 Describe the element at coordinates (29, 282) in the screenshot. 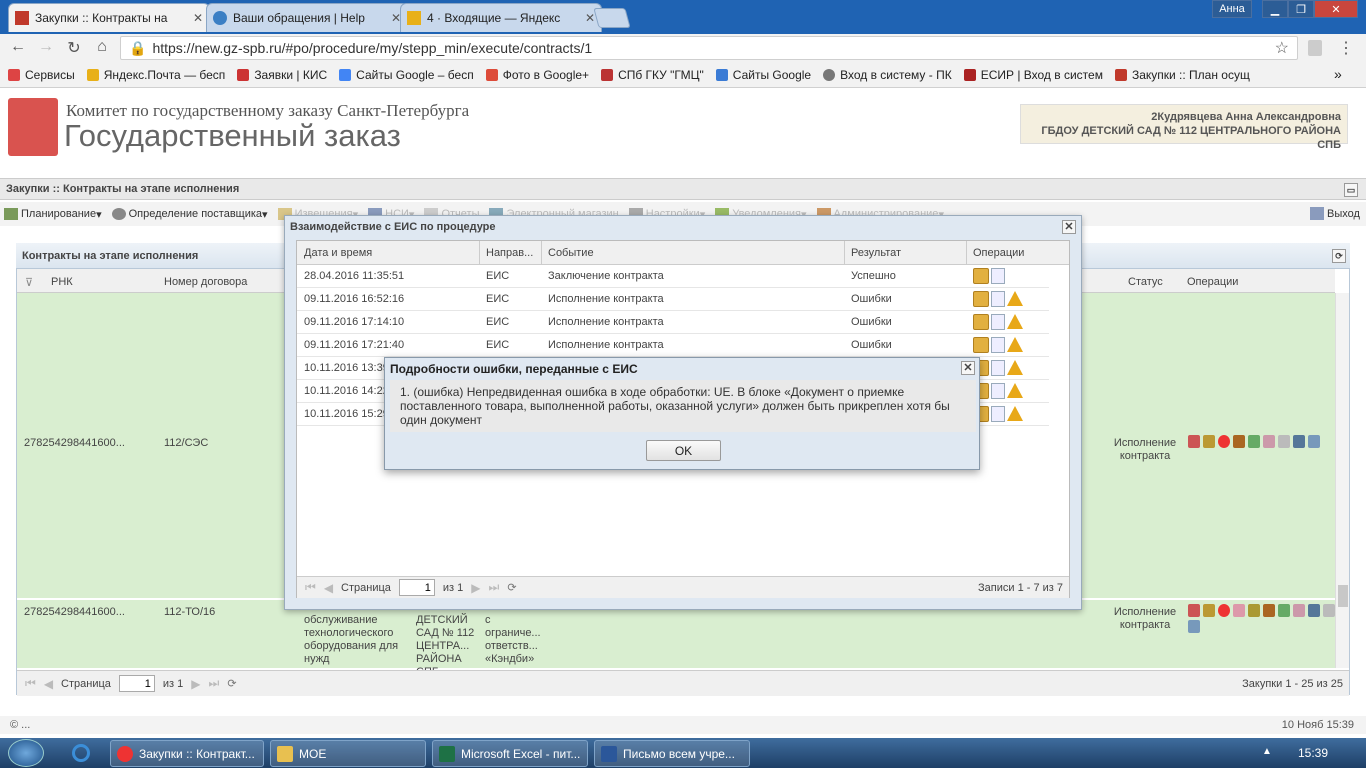

I see `filter-icon: ⊽` at that location.